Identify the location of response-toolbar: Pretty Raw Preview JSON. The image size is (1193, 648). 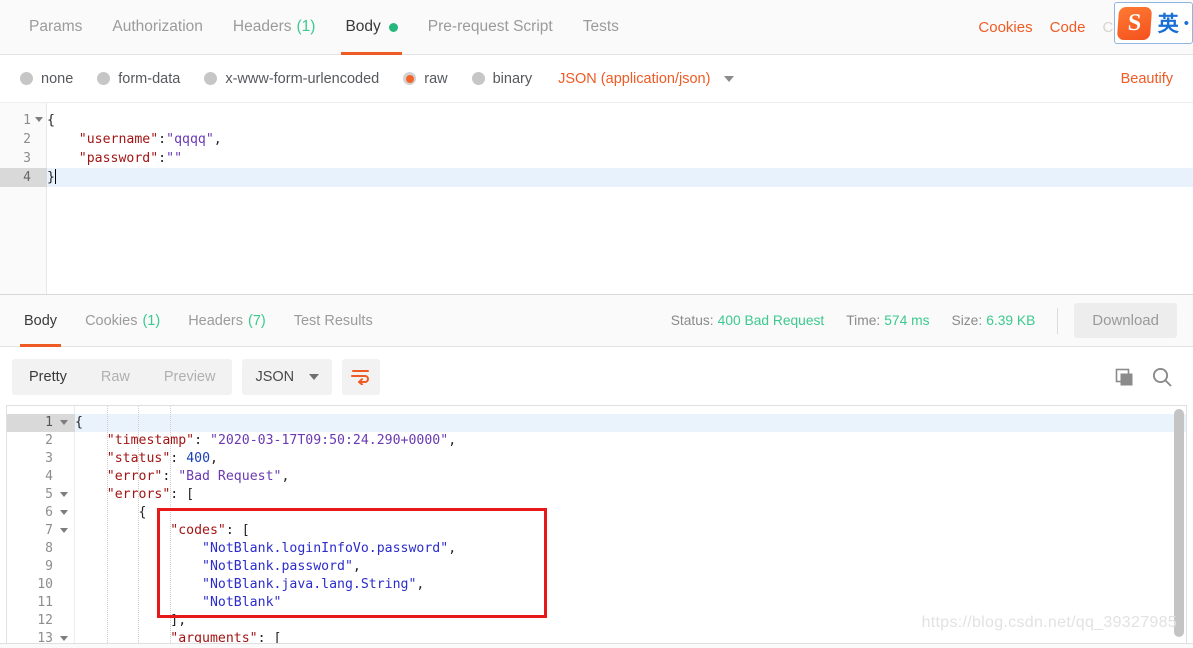
(596, 377).